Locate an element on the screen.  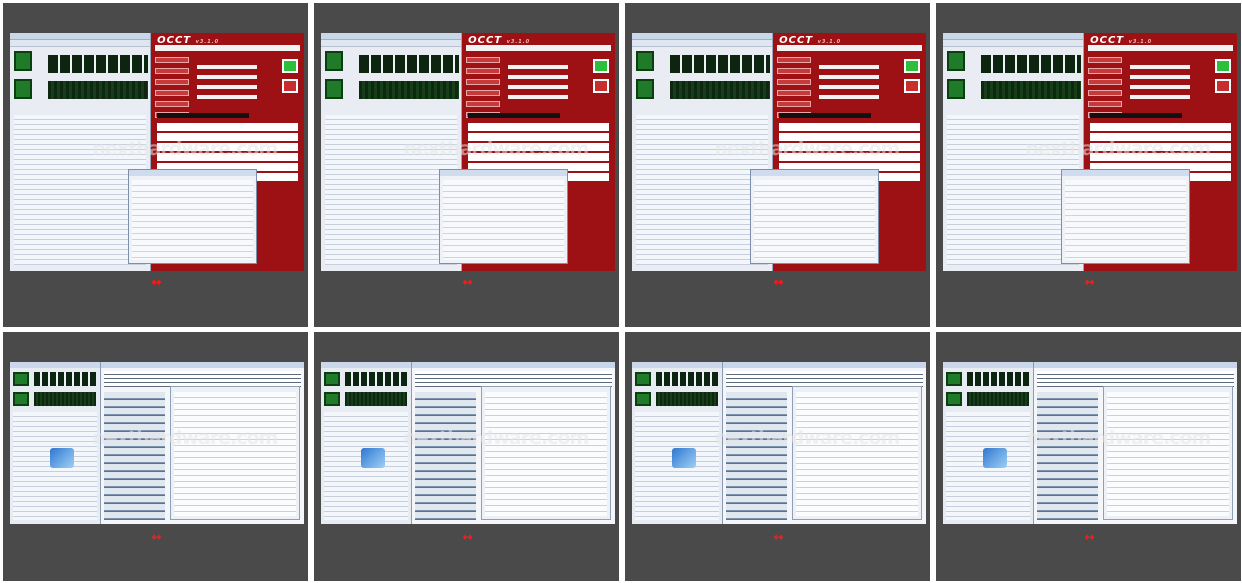
gallery-cell-7: nexthardware.com ↔ is located at coordinates (777, 456).